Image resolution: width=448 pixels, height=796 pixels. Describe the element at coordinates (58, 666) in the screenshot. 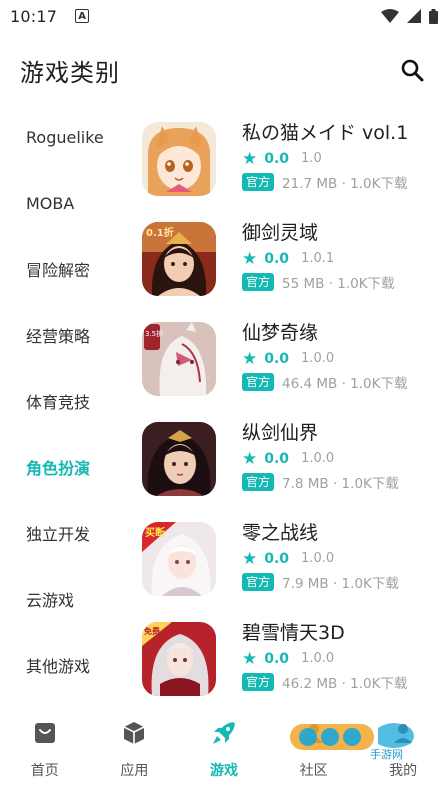

I see `category-label: 其他游戏` at that location.